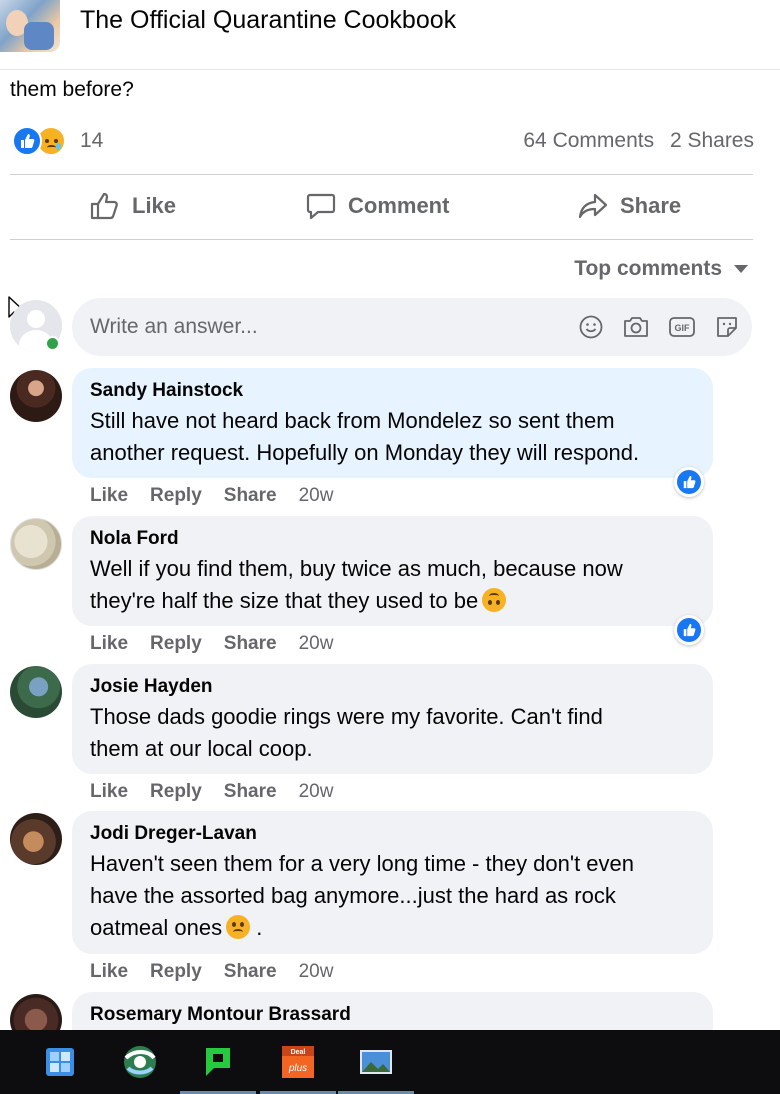 The height and width of the screenshot is (1094, 780). Describe the element at coordinates (298, 1062) in the screenshot. I see `deal-plus-icon: Deal plus` at that location.